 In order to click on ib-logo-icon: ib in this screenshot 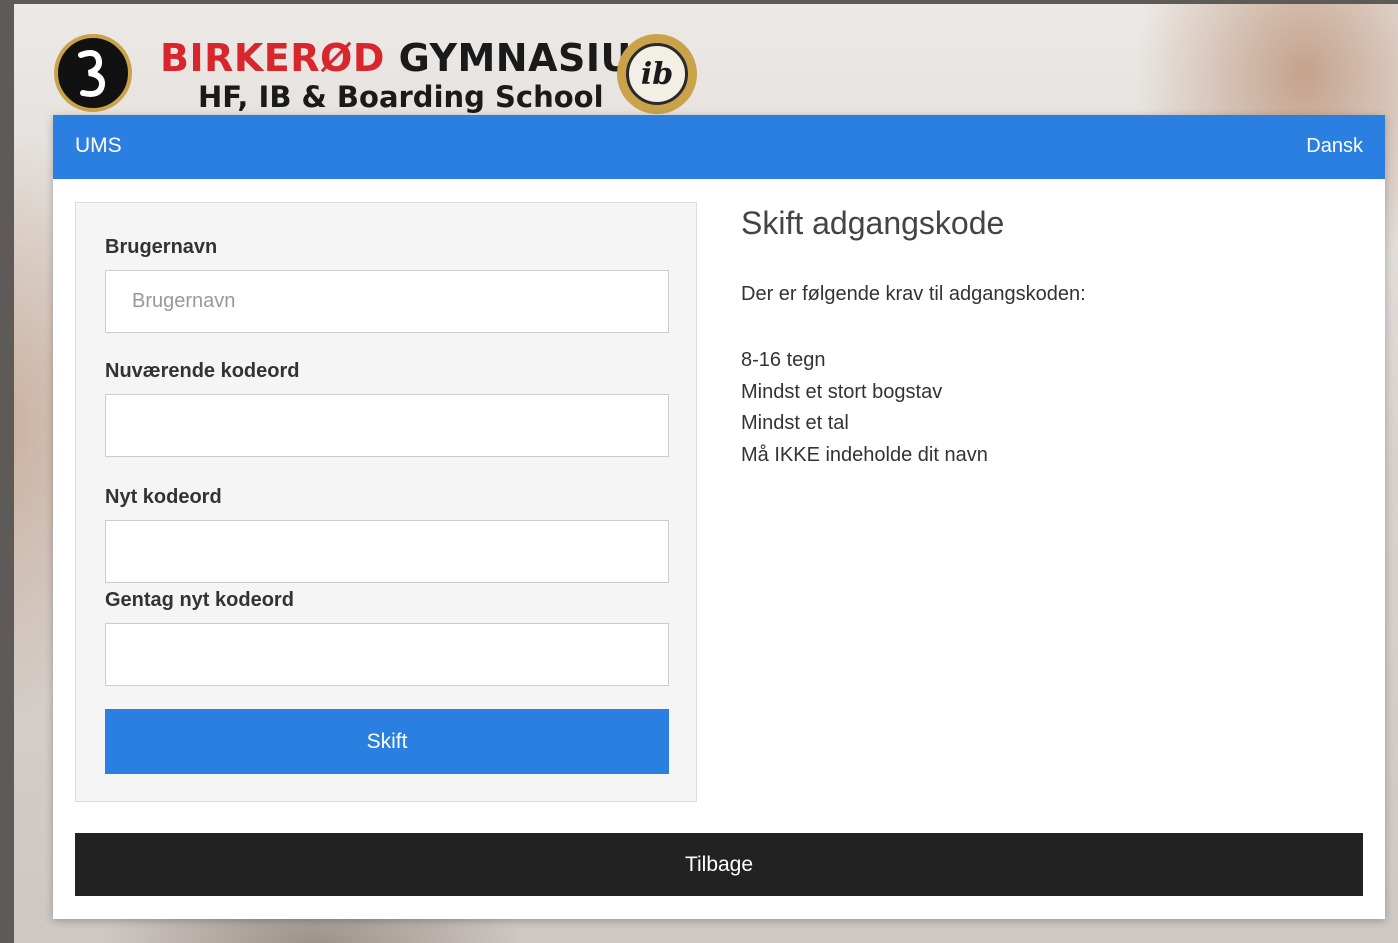, I will do `click(657, 74)`.